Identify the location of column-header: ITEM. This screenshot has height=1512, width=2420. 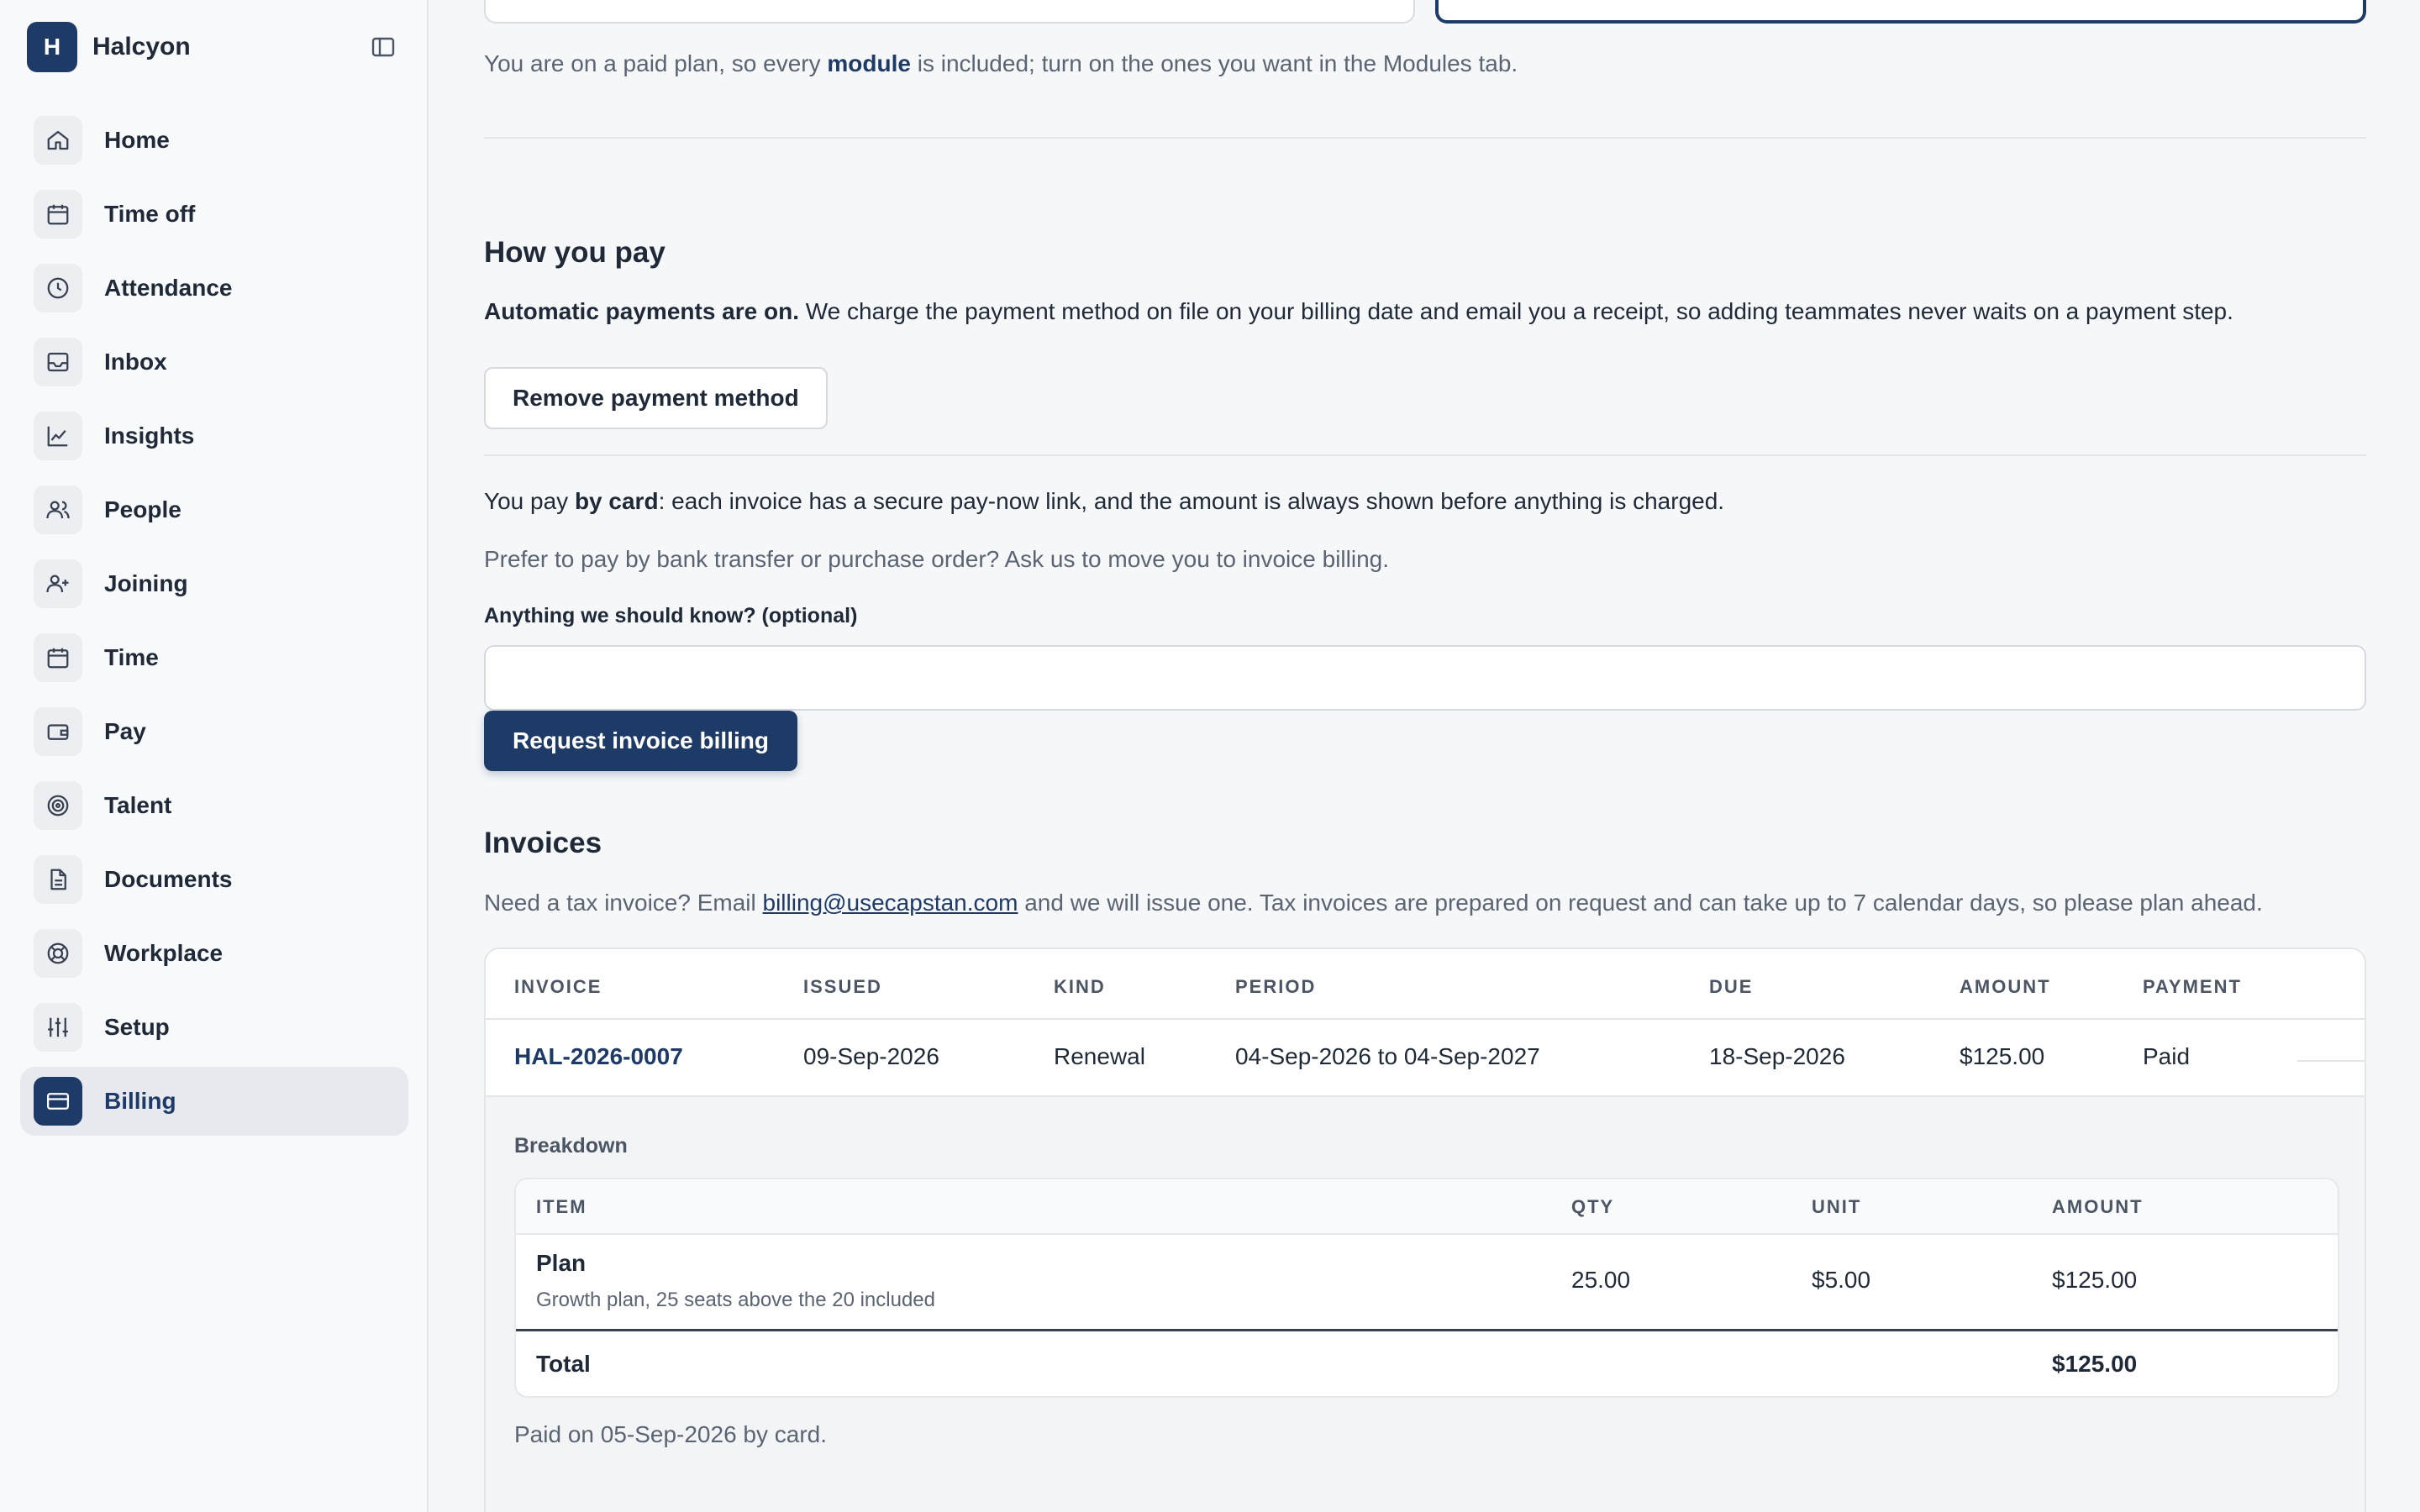
(561, 1206).